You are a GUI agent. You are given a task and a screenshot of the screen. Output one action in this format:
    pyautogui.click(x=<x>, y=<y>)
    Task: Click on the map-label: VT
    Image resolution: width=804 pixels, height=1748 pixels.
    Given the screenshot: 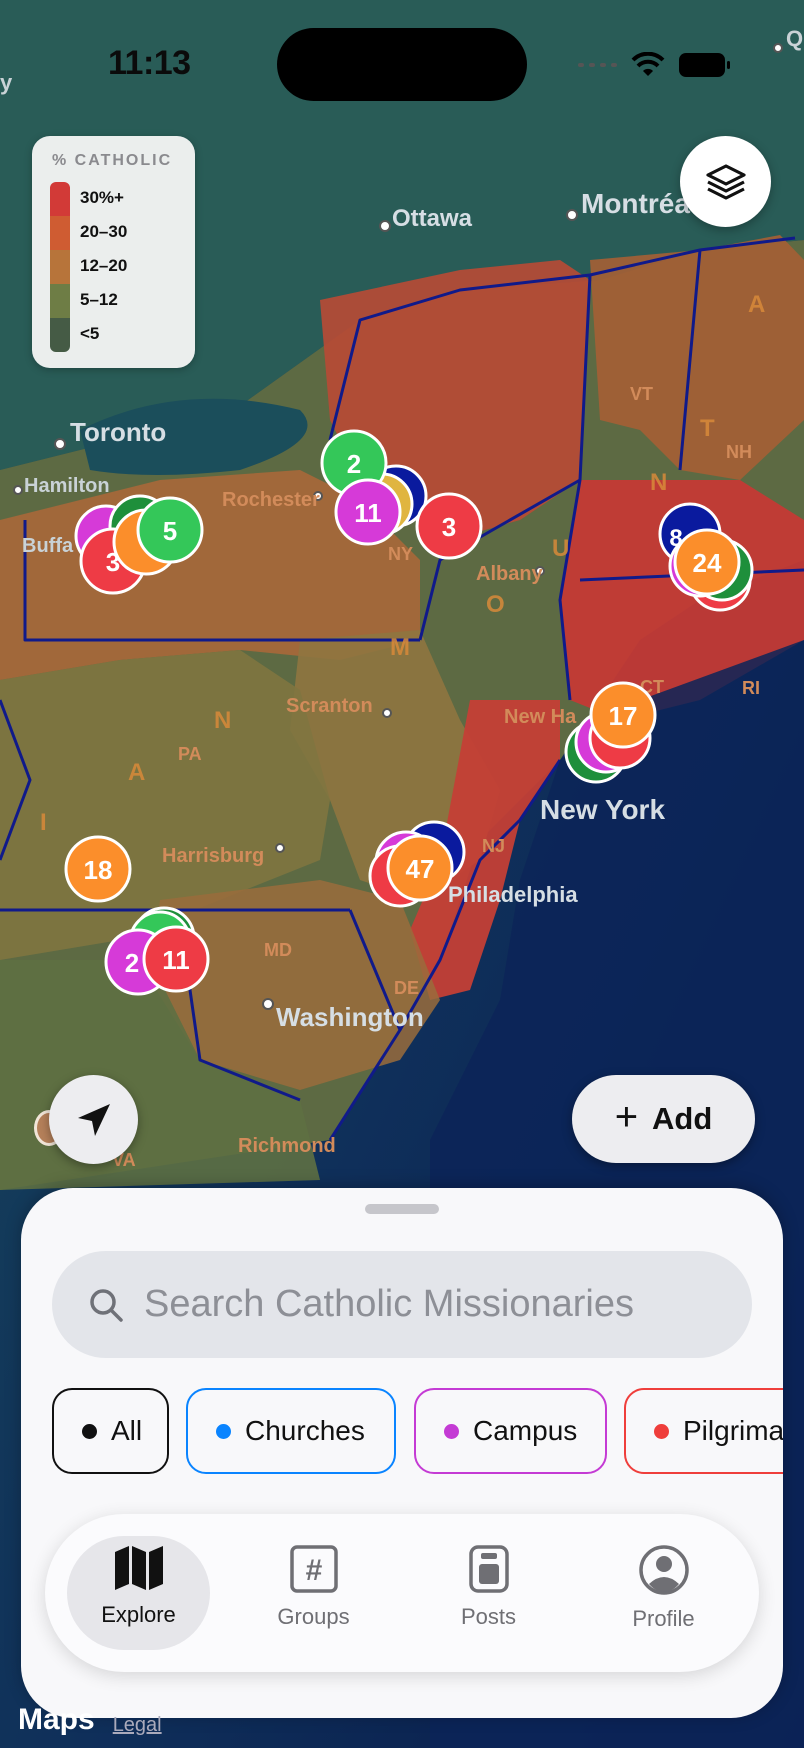 What is the action you would take?
    pyautogui.click(x=641, y=394)
    